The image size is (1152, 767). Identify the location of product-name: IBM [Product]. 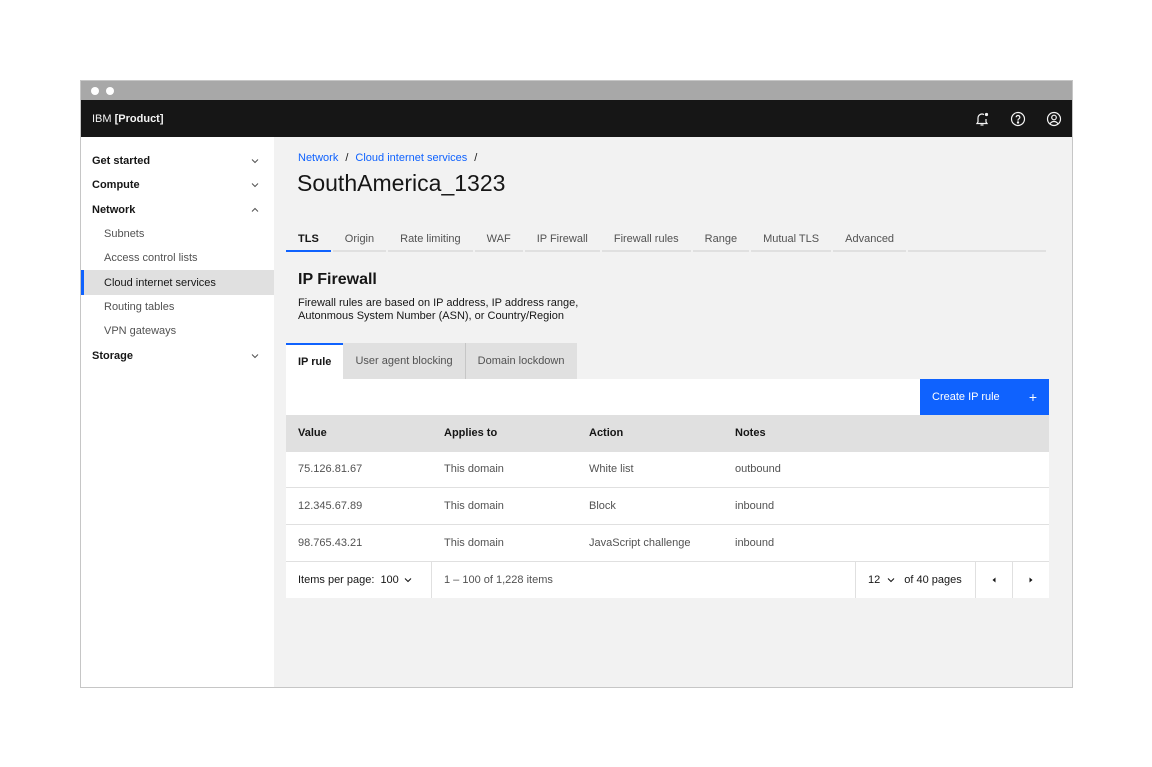
(128, 119).